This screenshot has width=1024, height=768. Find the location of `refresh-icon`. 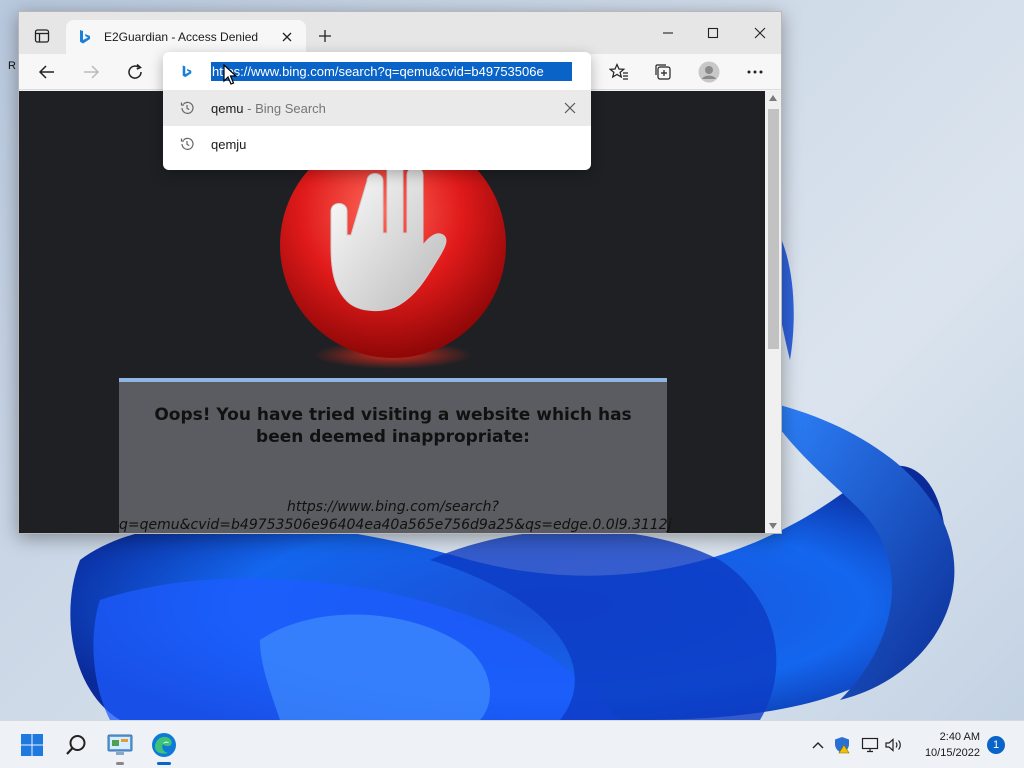

refresh-icon is located at coordinates (135, 71).